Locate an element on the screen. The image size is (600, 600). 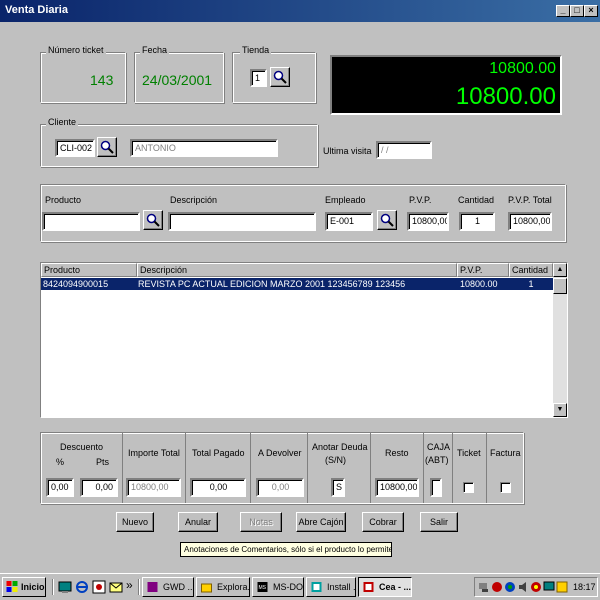
outlook-icon is located at coordinates (116, 587).